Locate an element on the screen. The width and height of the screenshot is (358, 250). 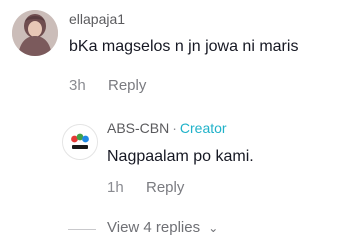
view-replies-label: View 4 replies is located at coordinates (154, 227).